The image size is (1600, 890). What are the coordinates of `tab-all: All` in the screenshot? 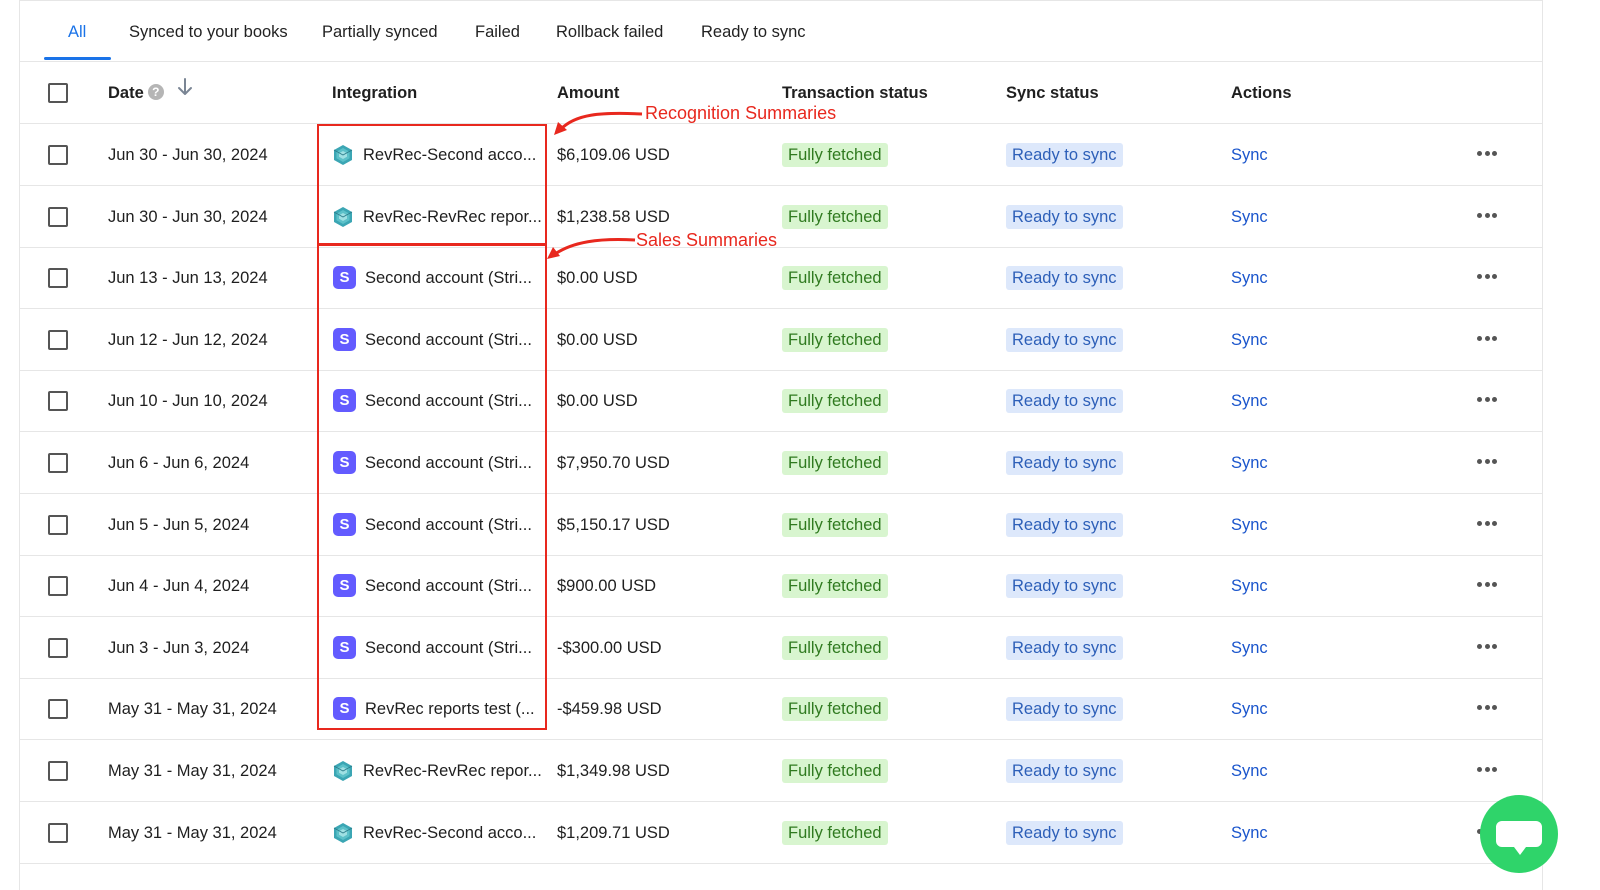 It's located at (77, 31).